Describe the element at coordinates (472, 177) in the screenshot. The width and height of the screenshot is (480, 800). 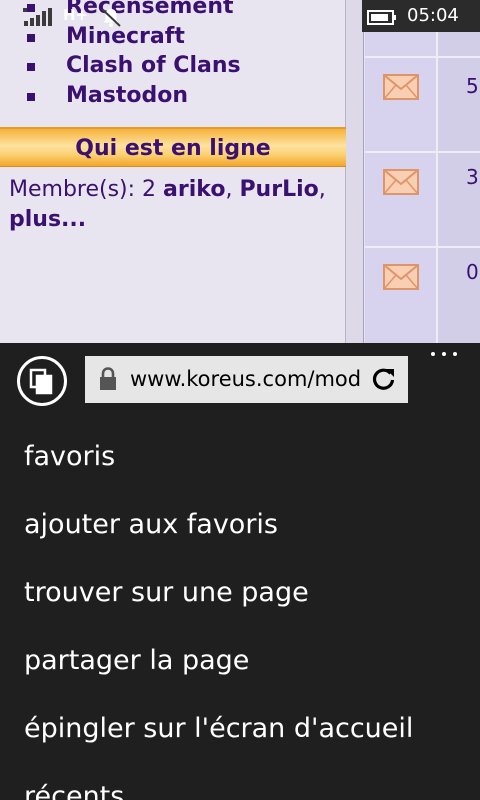
I see `message-count: 3` at that location.